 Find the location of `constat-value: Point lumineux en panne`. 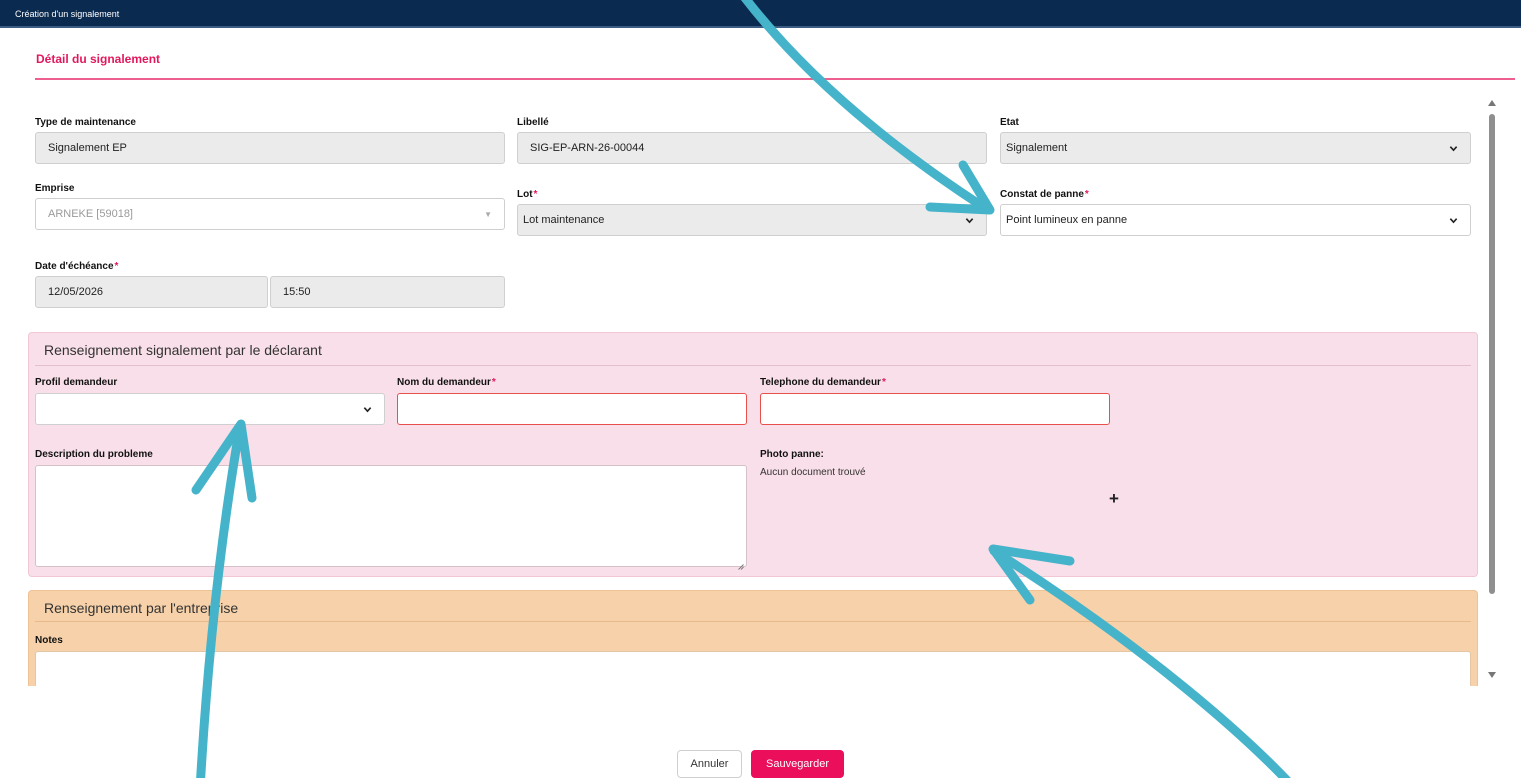

constat-value: Point lumineux en panne is located at coordinates (1067, 220).